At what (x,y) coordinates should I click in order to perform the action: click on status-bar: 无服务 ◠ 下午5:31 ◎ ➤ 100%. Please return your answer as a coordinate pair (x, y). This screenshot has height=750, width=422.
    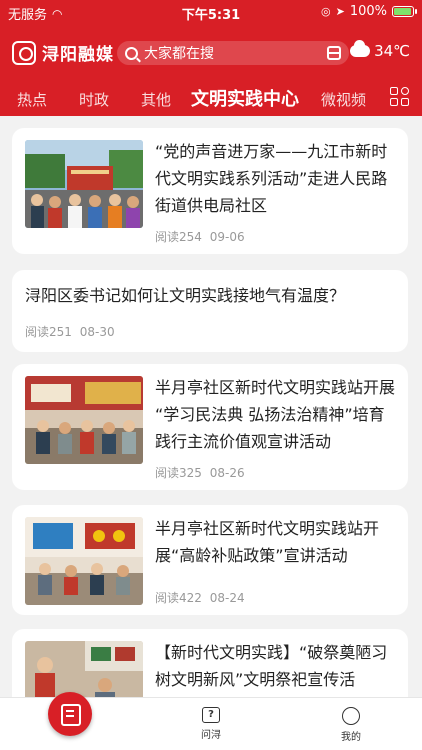
    Looking at the image, I should click on (211, 12).